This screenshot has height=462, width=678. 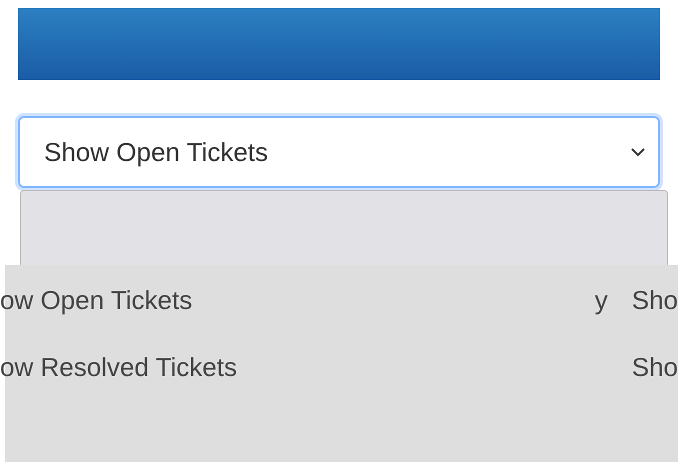 I want to click on chevron-down-icon, so click(x=638, y=152).